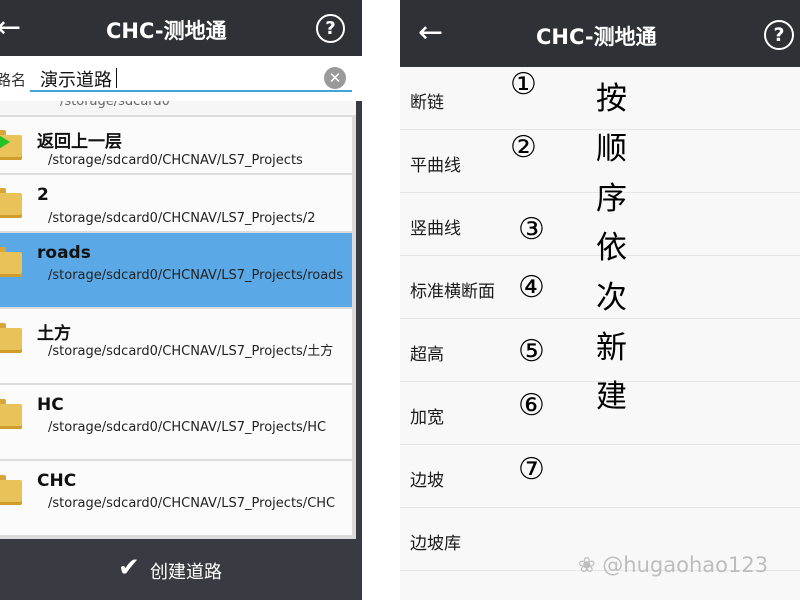  Describe the element at coordinates (531, 287) in the screenshot. I see `annotation-number-4: ④` at that location.